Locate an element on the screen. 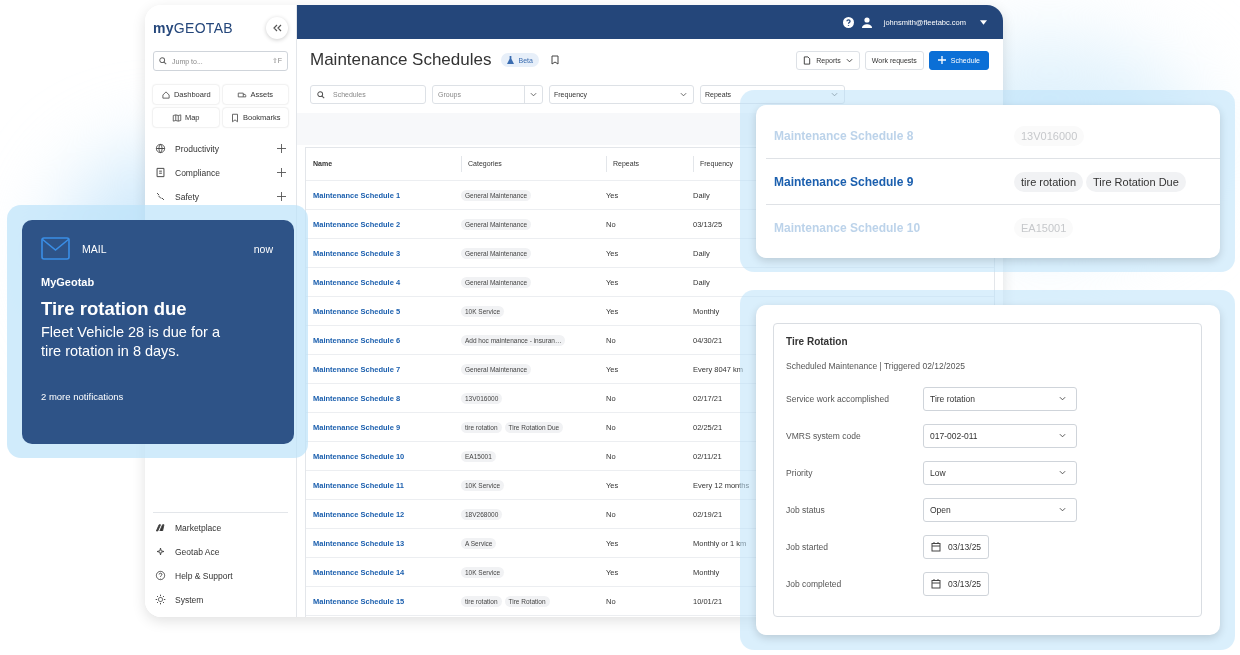 This screenshot has width=1240, height=655. nav-label: Help & Support is located at coordinates (204, 575).